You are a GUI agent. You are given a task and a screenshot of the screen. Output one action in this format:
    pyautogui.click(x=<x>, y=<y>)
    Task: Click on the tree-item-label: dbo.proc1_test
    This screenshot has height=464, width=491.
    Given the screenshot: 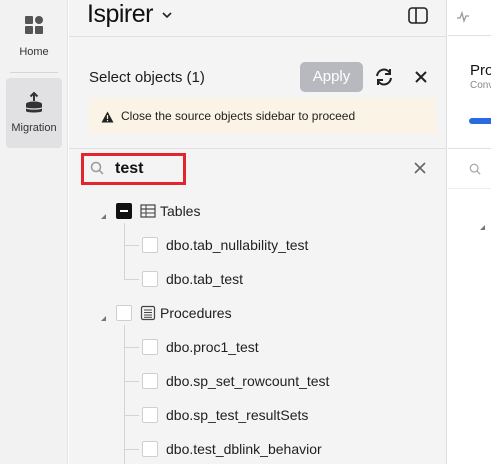 What is the action you would take?
    pyautogui.click(x=212, y=347)
    